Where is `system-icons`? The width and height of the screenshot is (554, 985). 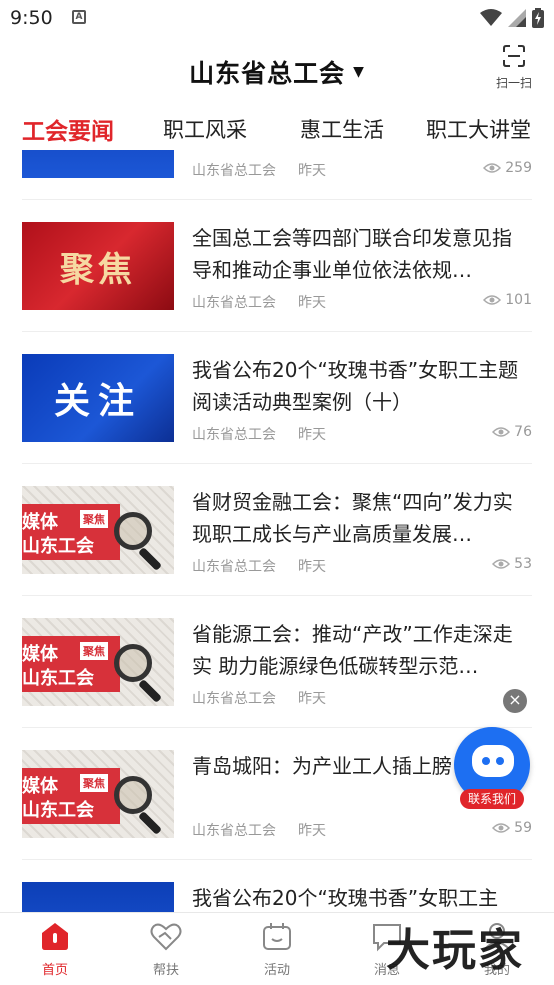 system-icons is located at coordinates (512, 18).